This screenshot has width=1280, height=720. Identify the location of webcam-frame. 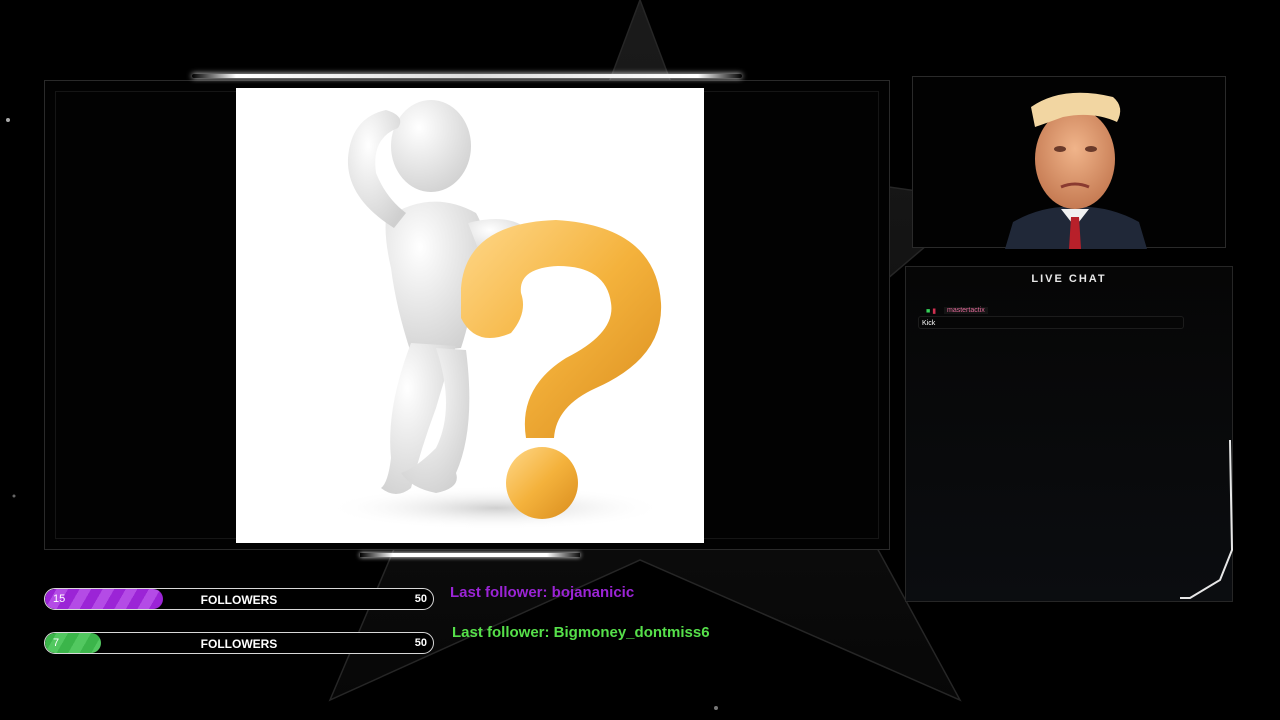
(1069, 162).